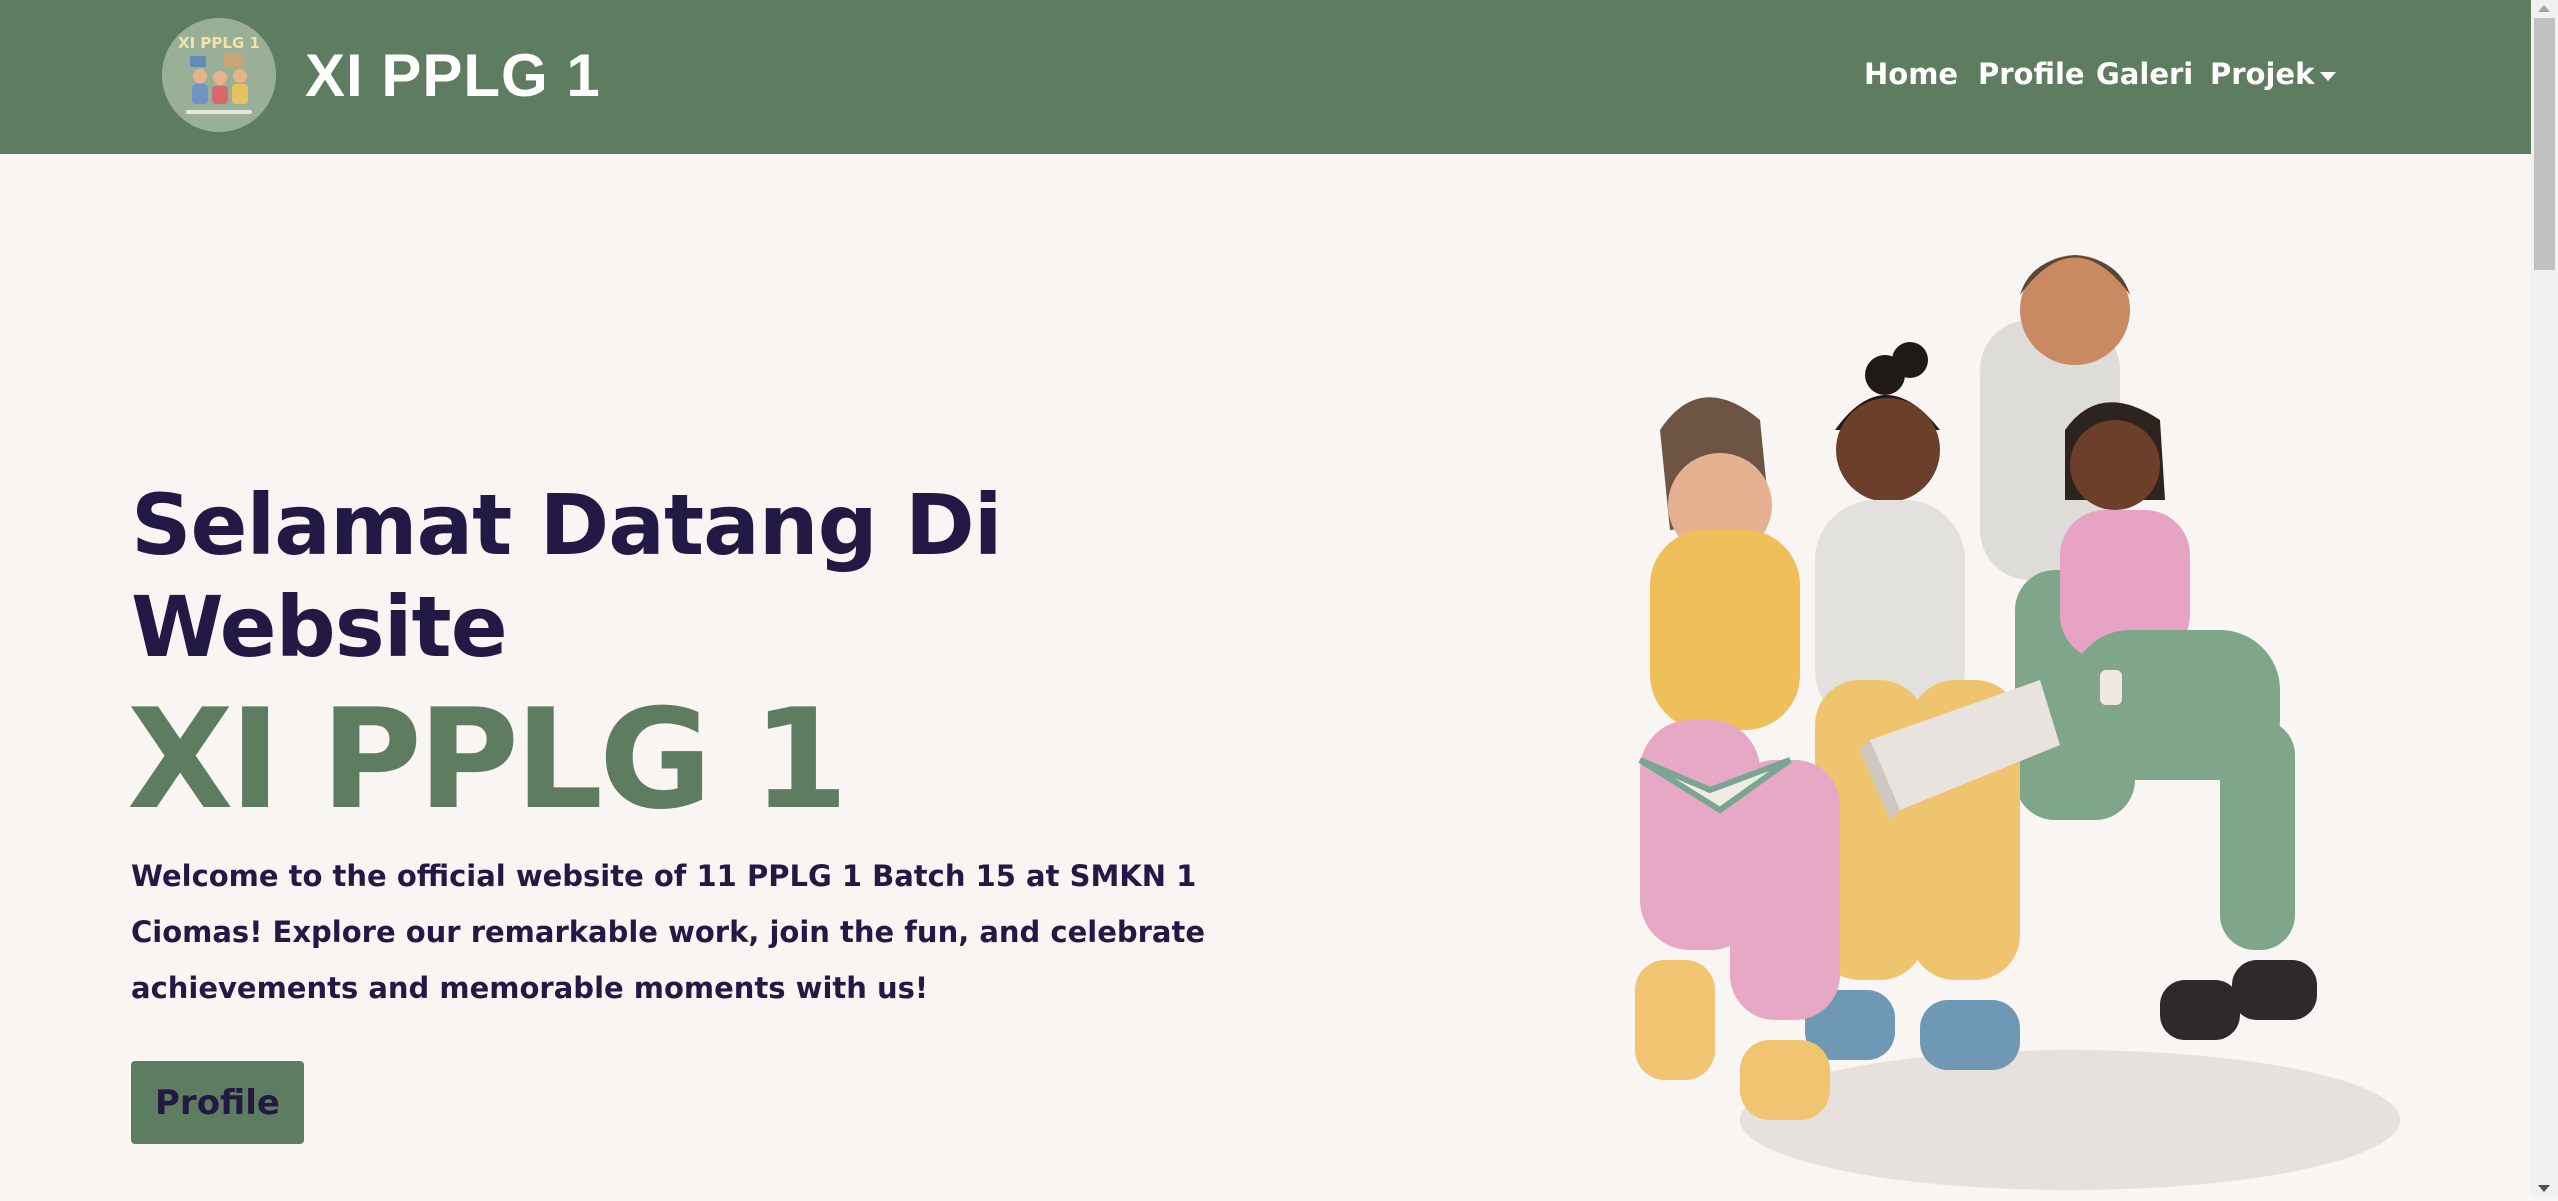 The width and height of the screenshot is (2558, 1201). I want to click on class-logo: XI PPLG 1, so click(219, 75).